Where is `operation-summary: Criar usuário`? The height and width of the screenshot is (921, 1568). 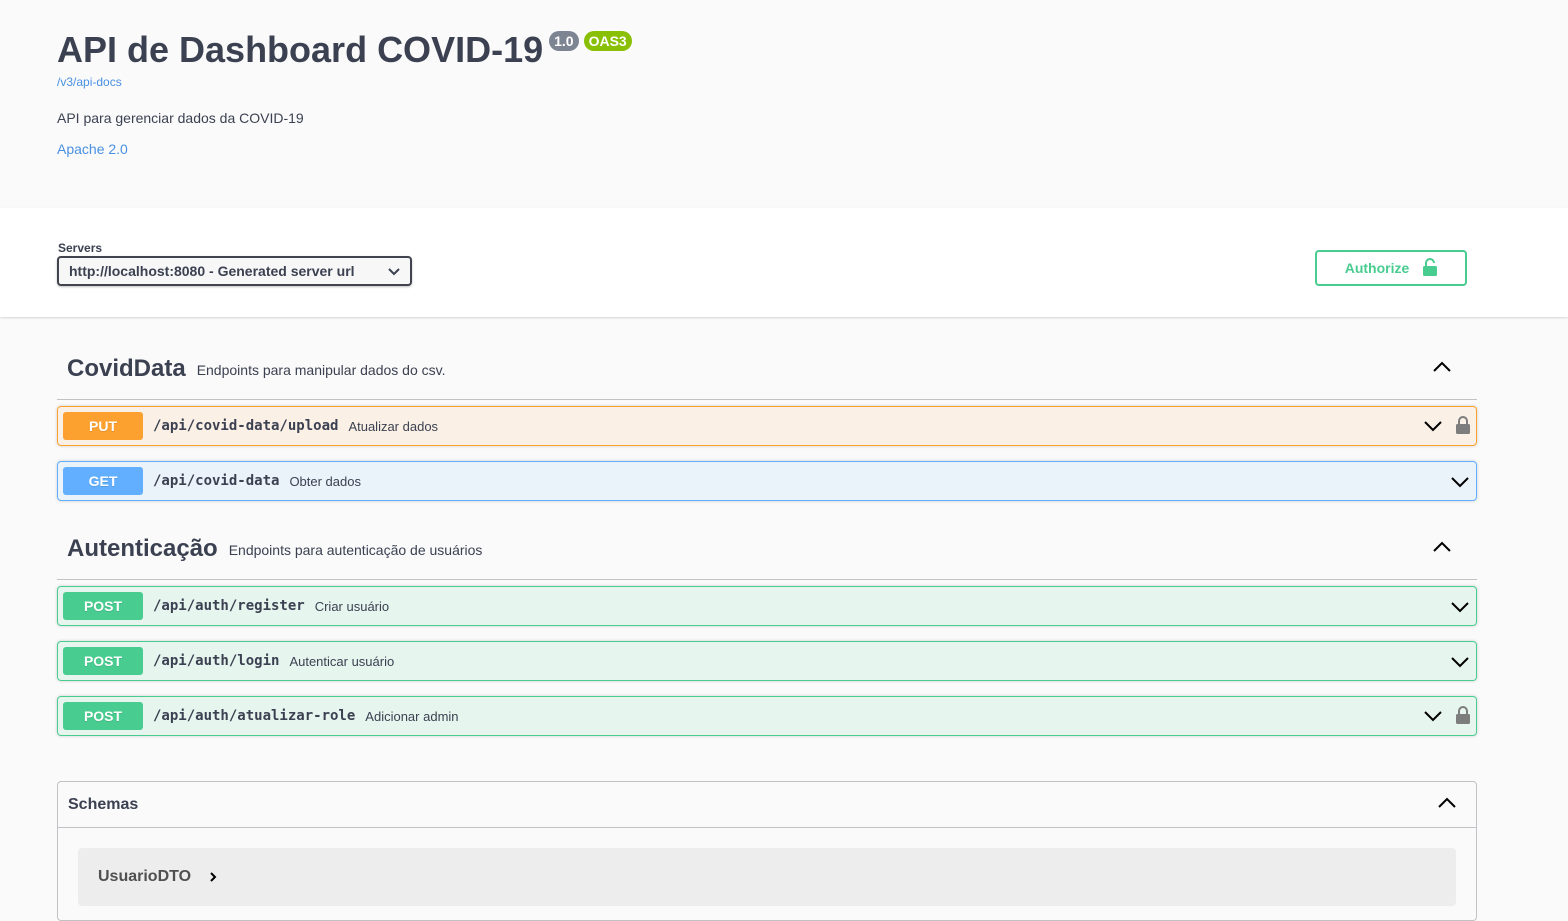 operation-summary: Criar usuário is located at coordinates (352, 606).